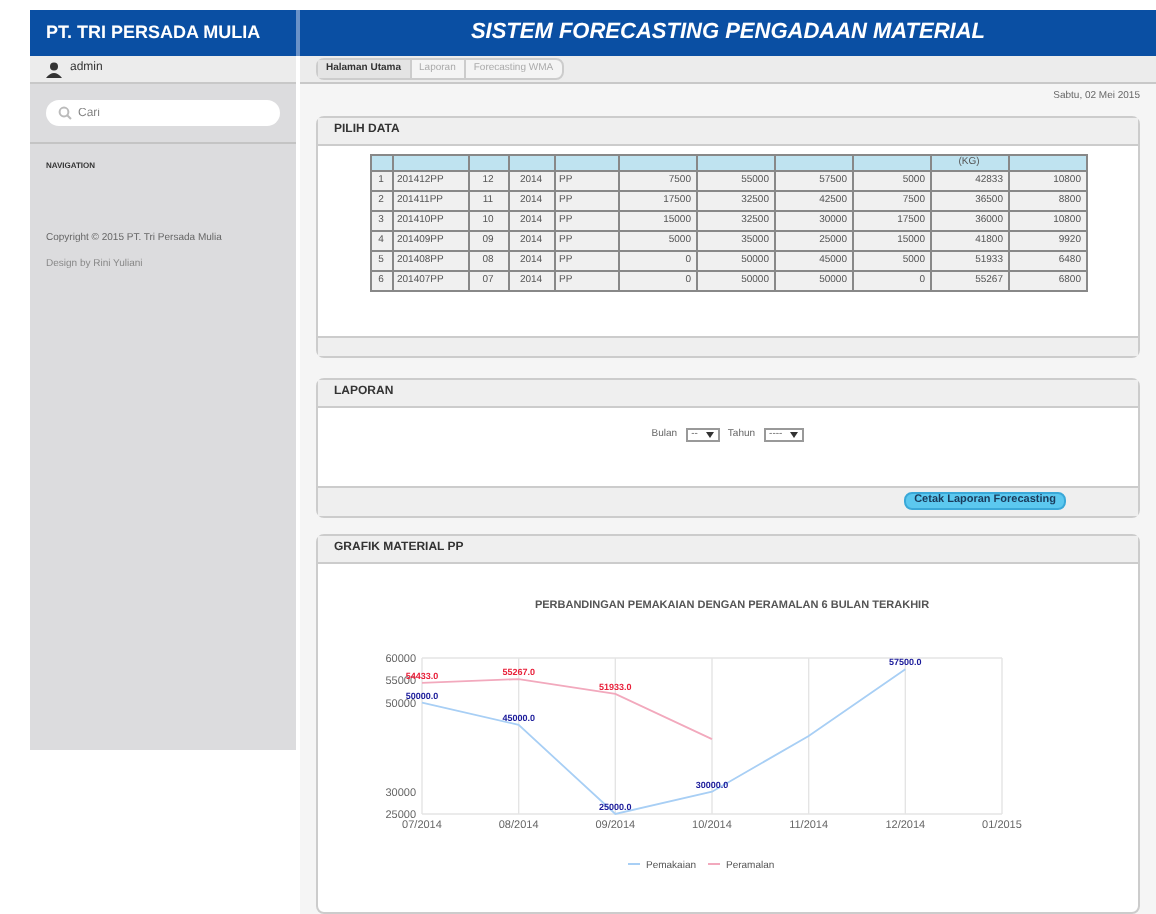 Image resolution: width=1156 pixels, height=914 pixels. Describe the element at coordinates (728, 33) in the screenshot. I see `app-title: SISTEM FORECASTING PENGADAAN MATERIAL` at that location.